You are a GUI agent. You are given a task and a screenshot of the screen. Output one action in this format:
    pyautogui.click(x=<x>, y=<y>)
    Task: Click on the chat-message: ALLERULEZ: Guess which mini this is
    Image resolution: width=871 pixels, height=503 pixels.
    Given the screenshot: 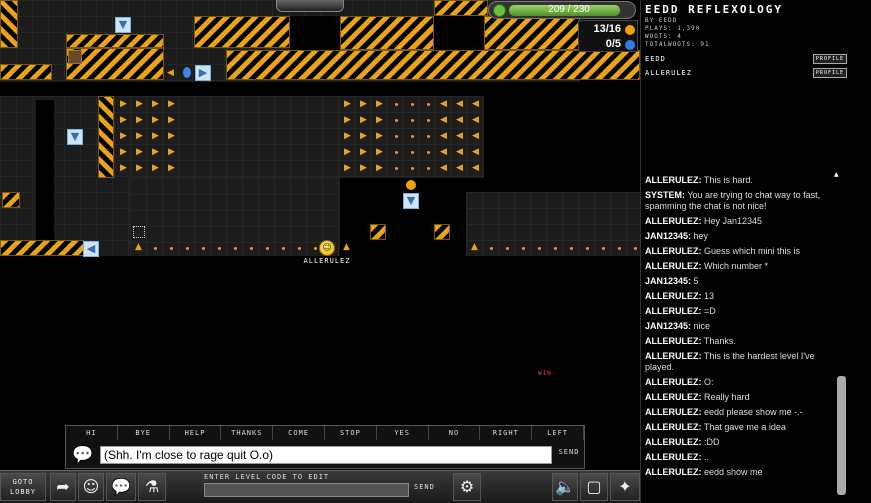 What is the action you would take?
    pyautogui.click(x=739, y=251)
    